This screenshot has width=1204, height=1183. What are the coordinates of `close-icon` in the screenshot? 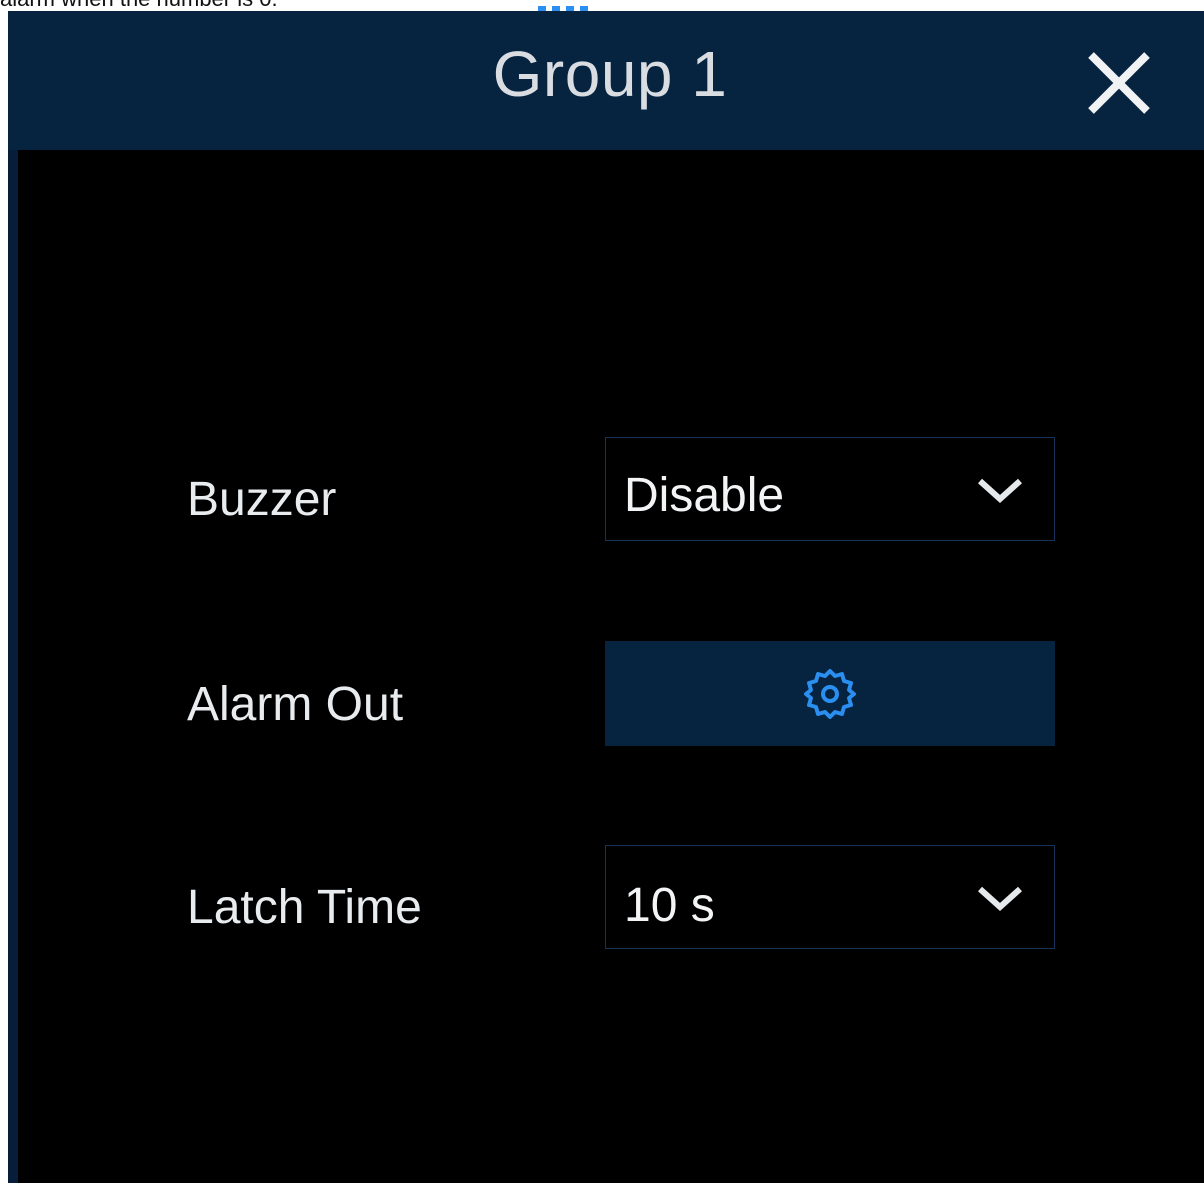 It's located at (1119, 83).